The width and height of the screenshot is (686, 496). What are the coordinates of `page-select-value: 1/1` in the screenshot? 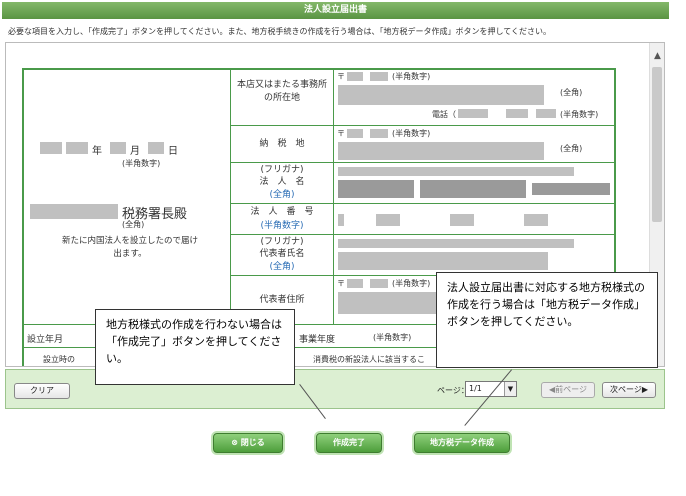 It's located at (475, 388).